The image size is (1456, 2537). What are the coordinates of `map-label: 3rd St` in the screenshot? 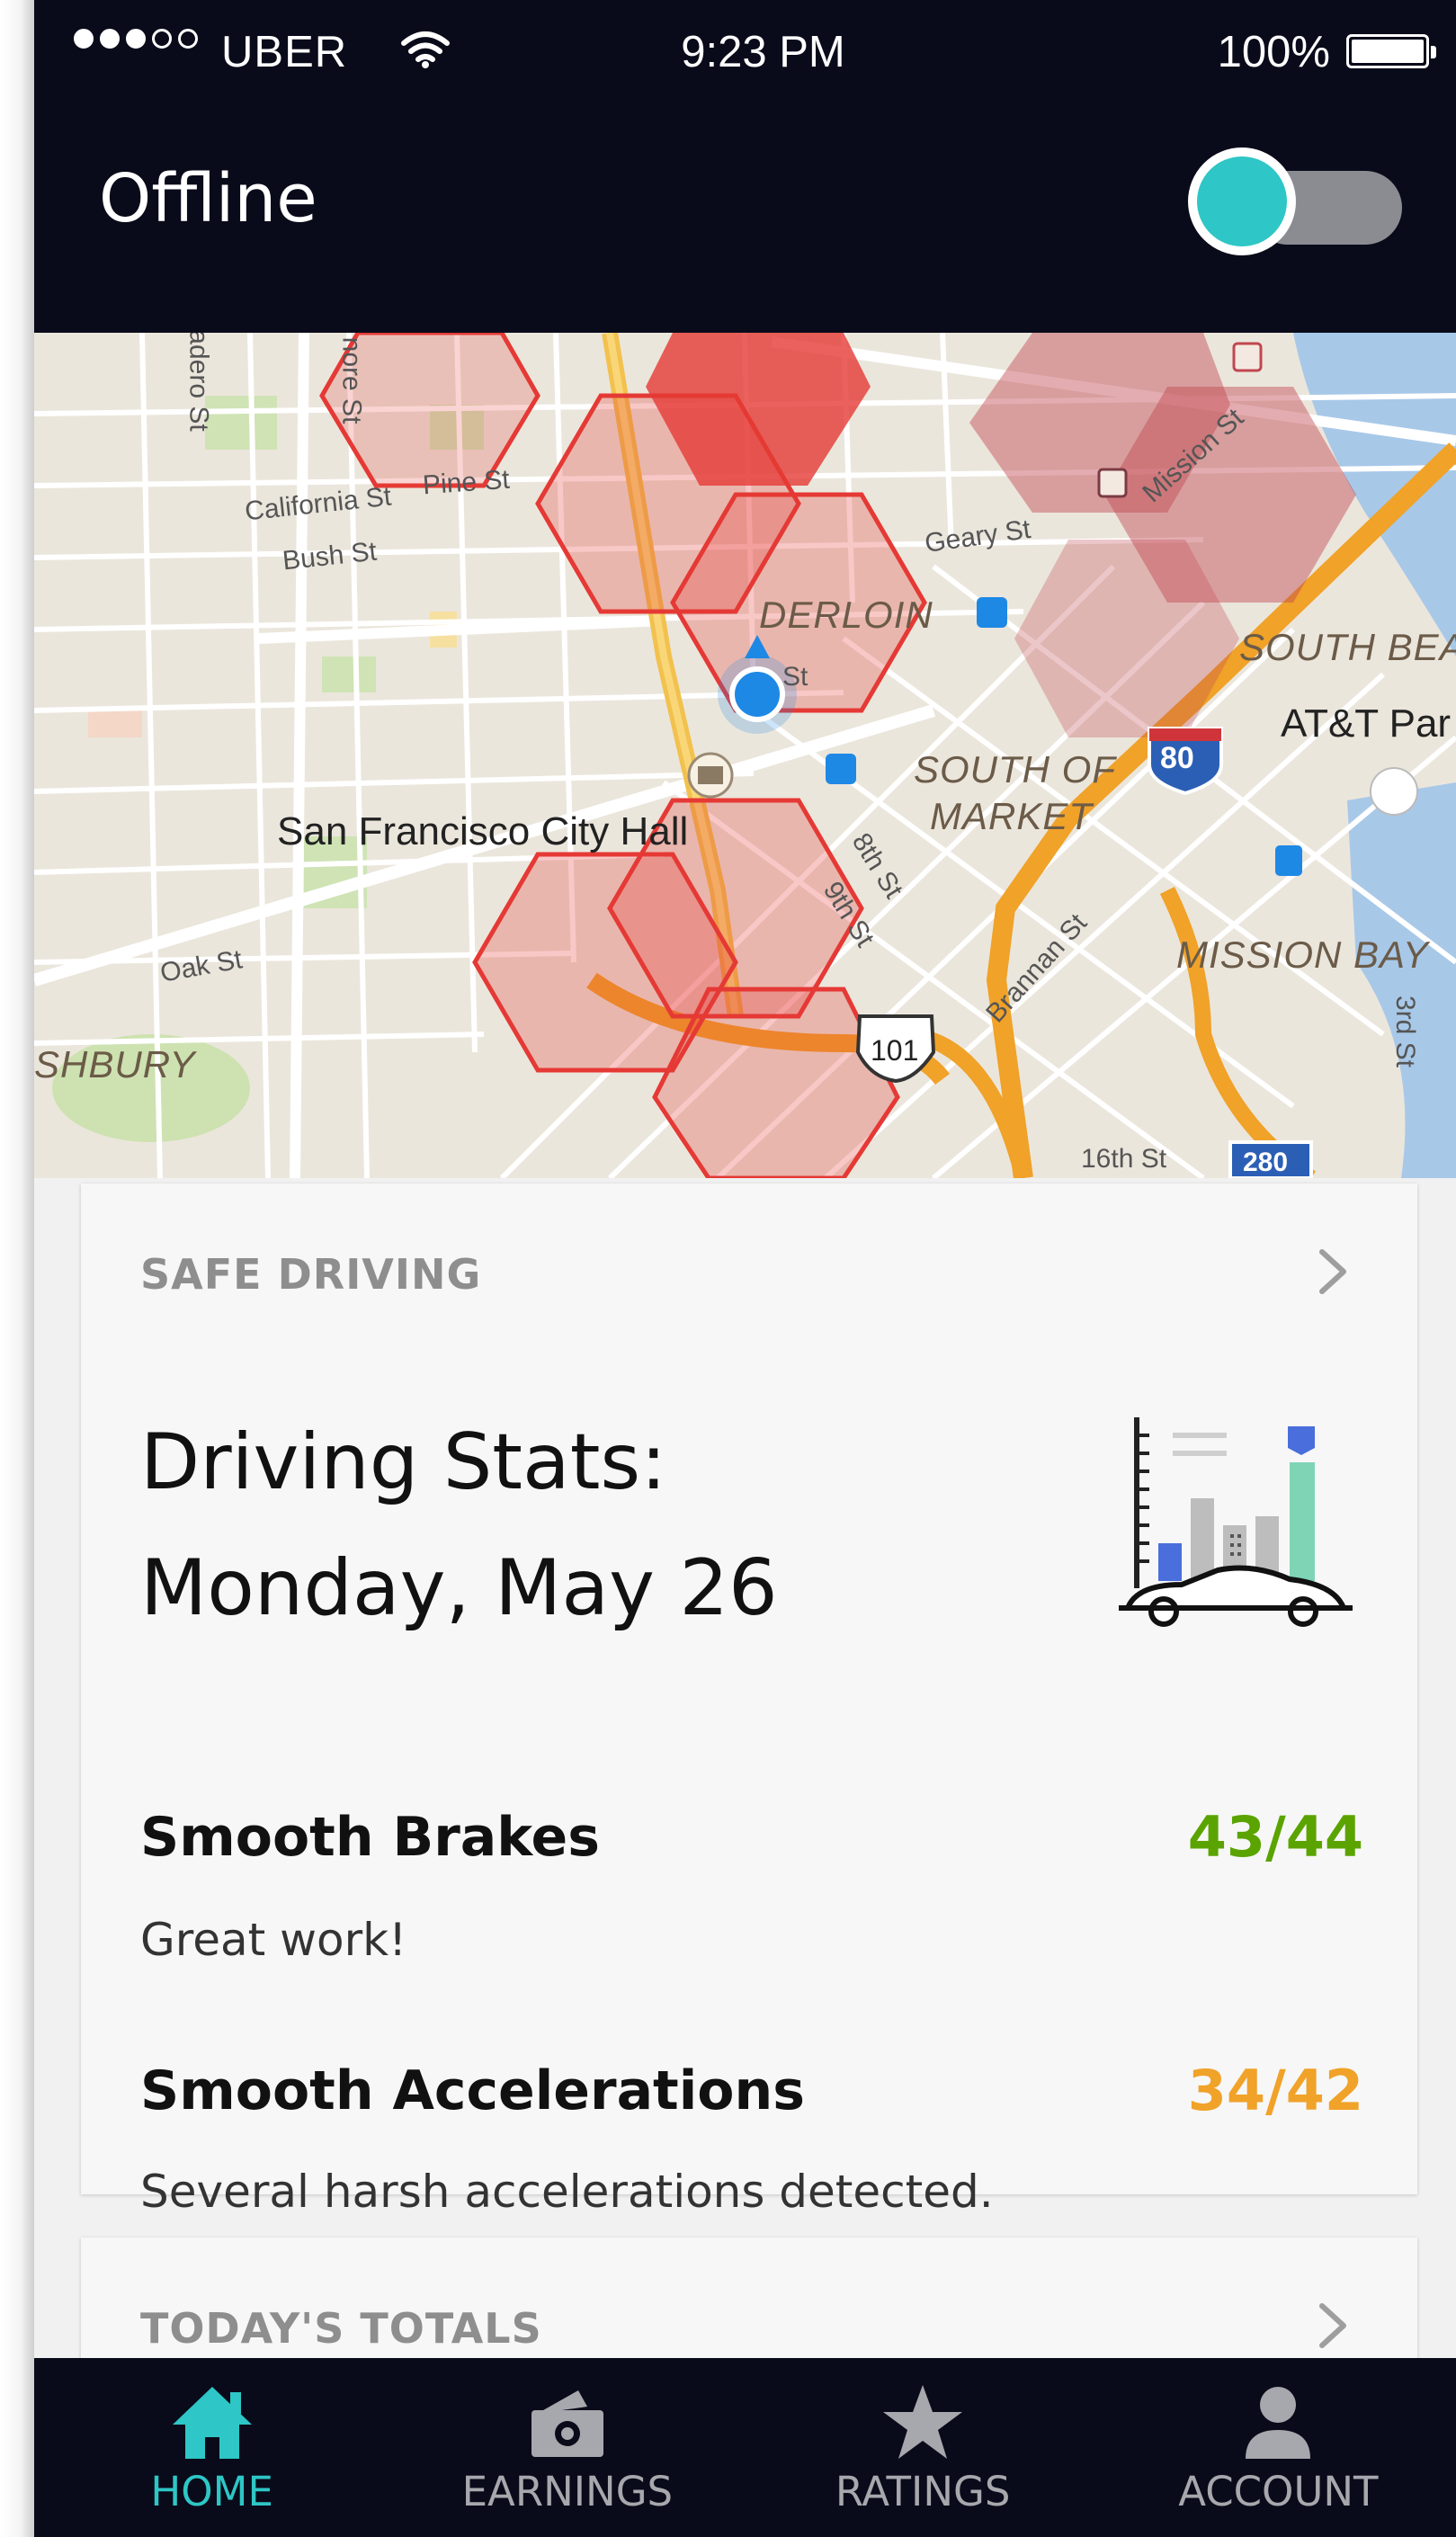 It's located at (1405, 1031).